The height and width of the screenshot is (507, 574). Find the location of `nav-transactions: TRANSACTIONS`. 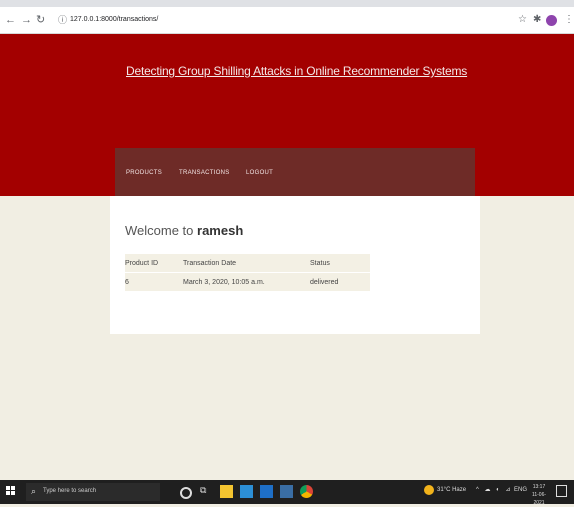

nav-transactions: TRANSACTIONS is located at coordinates (204, 173).